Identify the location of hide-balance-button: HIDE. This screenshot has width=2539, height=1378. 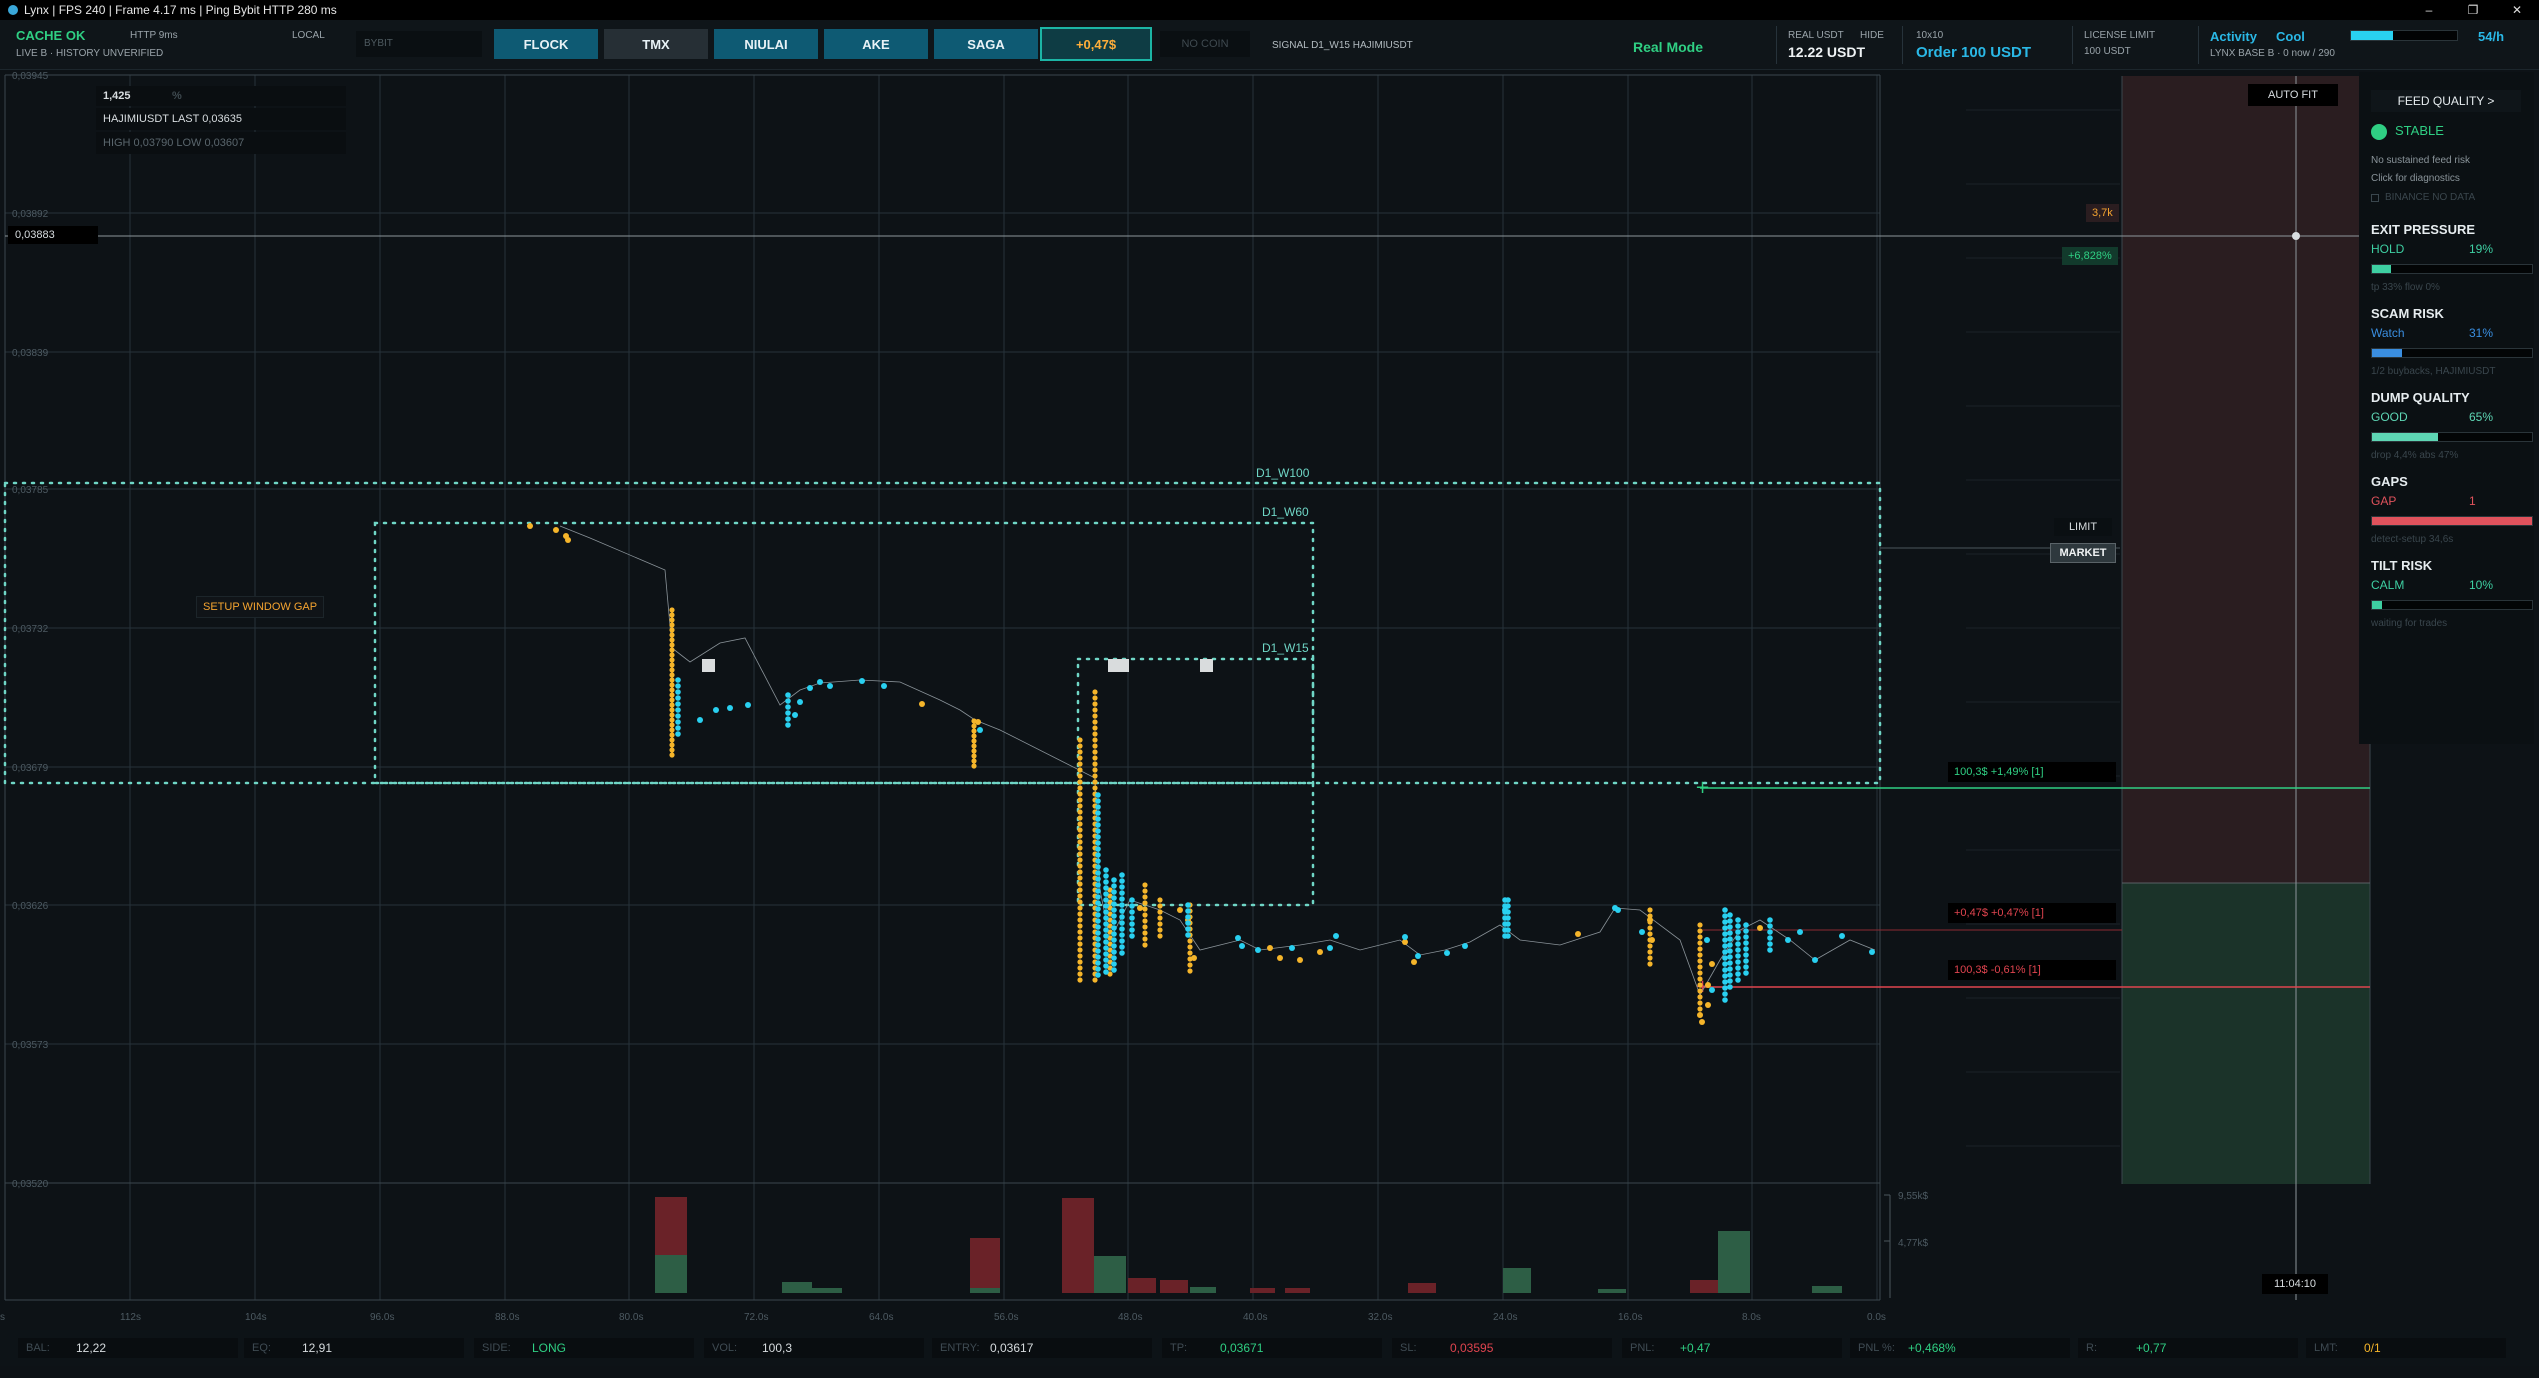
(1872, 35).